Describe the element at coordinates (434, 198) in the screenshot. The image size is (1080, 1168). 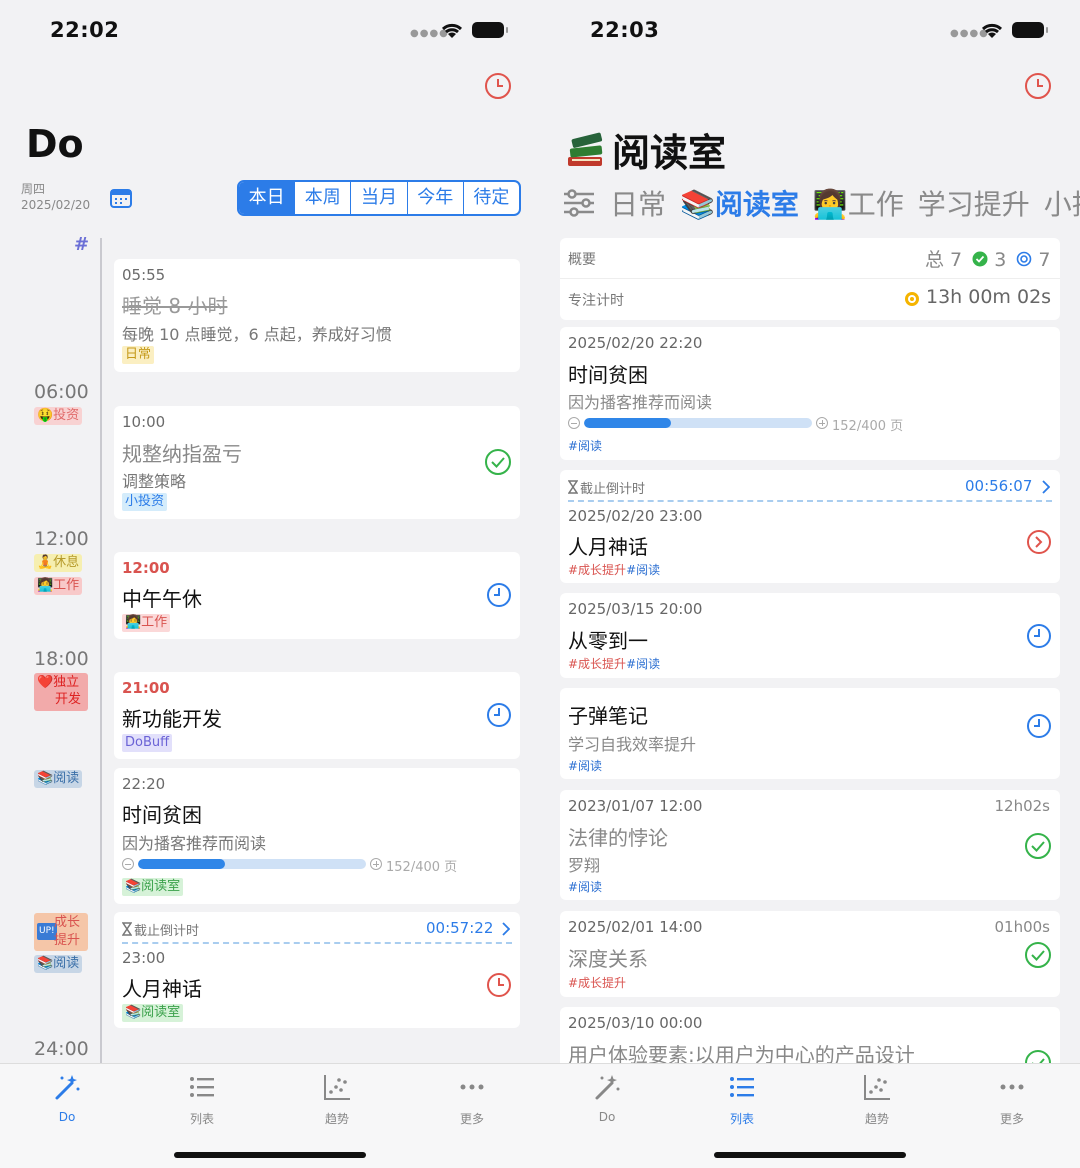
I see `segment-year: 今年` at that location.